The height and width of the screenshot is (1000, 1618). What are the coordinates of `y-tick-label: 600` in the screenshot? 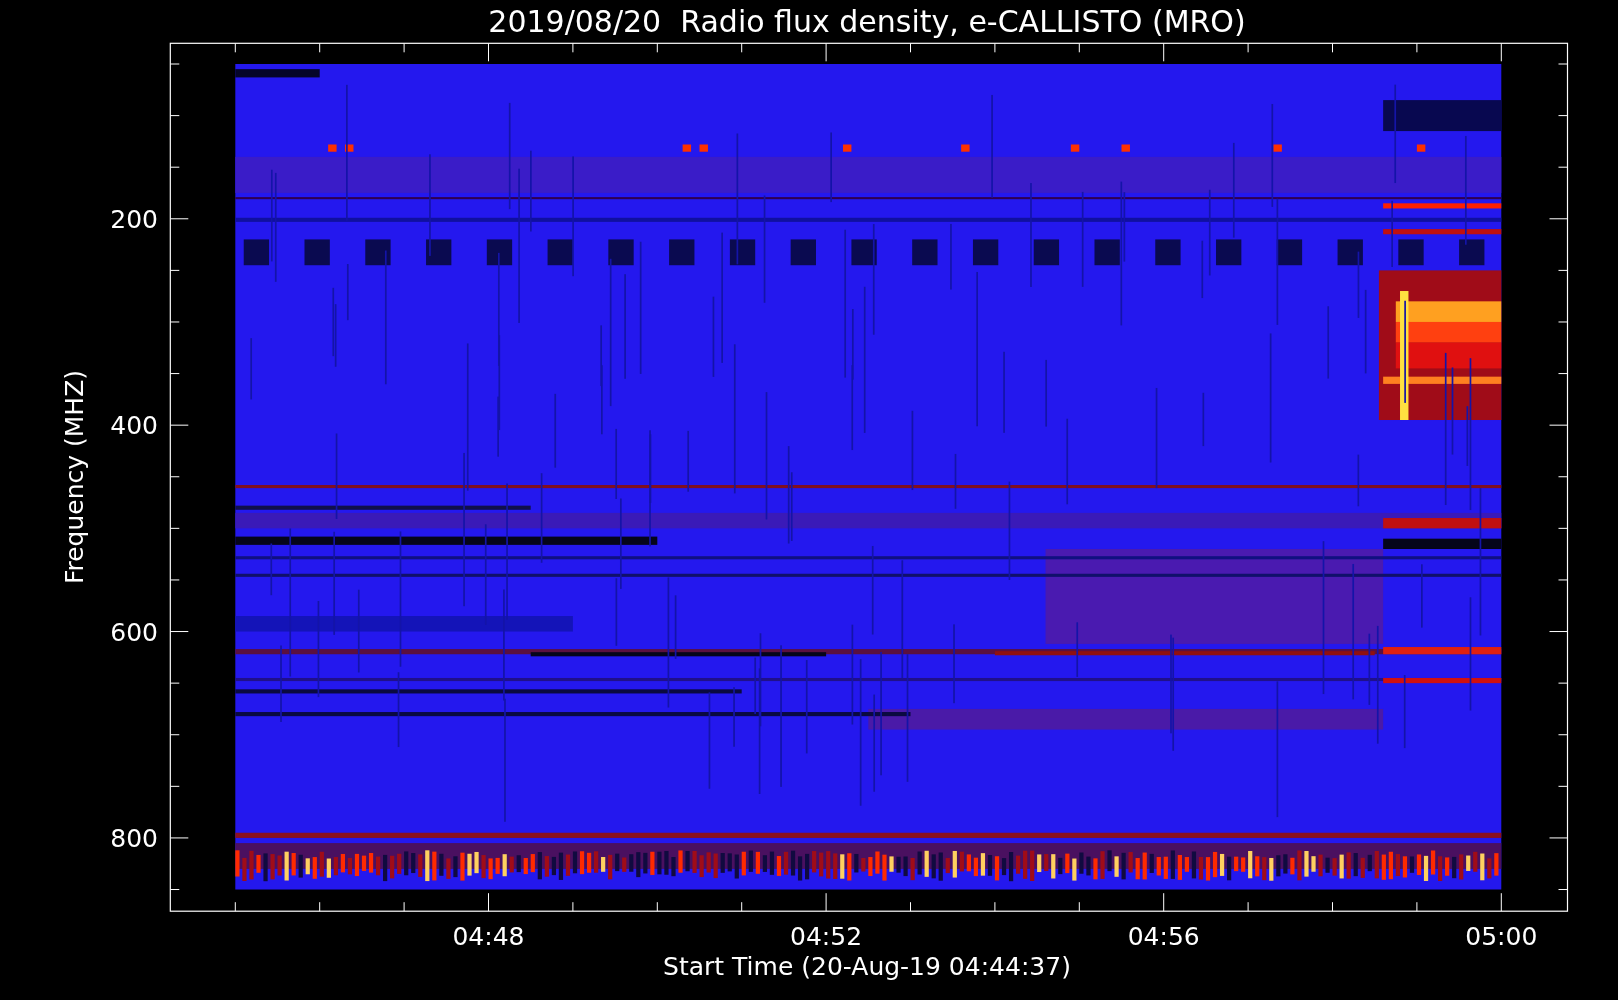 It's located at (134, 632).